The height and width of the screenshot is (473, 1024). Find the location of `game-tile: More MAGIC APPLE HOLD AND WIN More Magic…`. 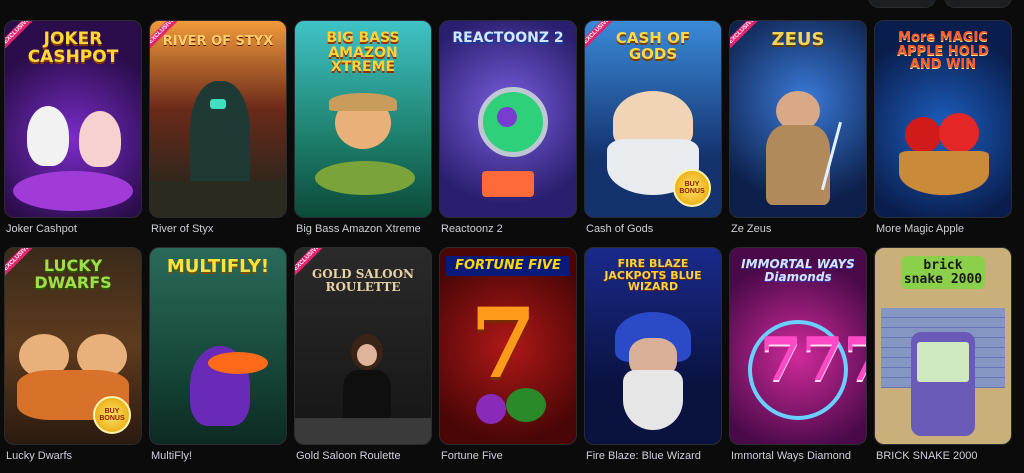

game-tile: More MAGIC APPLE HOLD AND WIN More Magic… is located at coordinates (943, 127).